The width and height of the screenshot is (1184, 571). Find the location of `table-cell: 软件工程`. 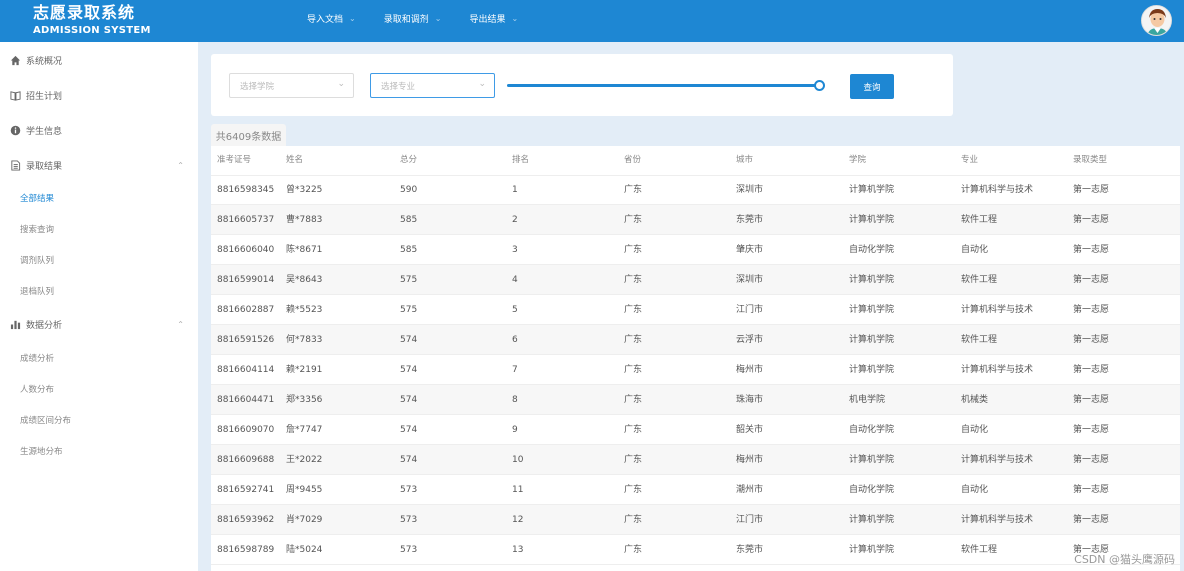

table-cell: 软件工程 is located at coordinates (979, 550).